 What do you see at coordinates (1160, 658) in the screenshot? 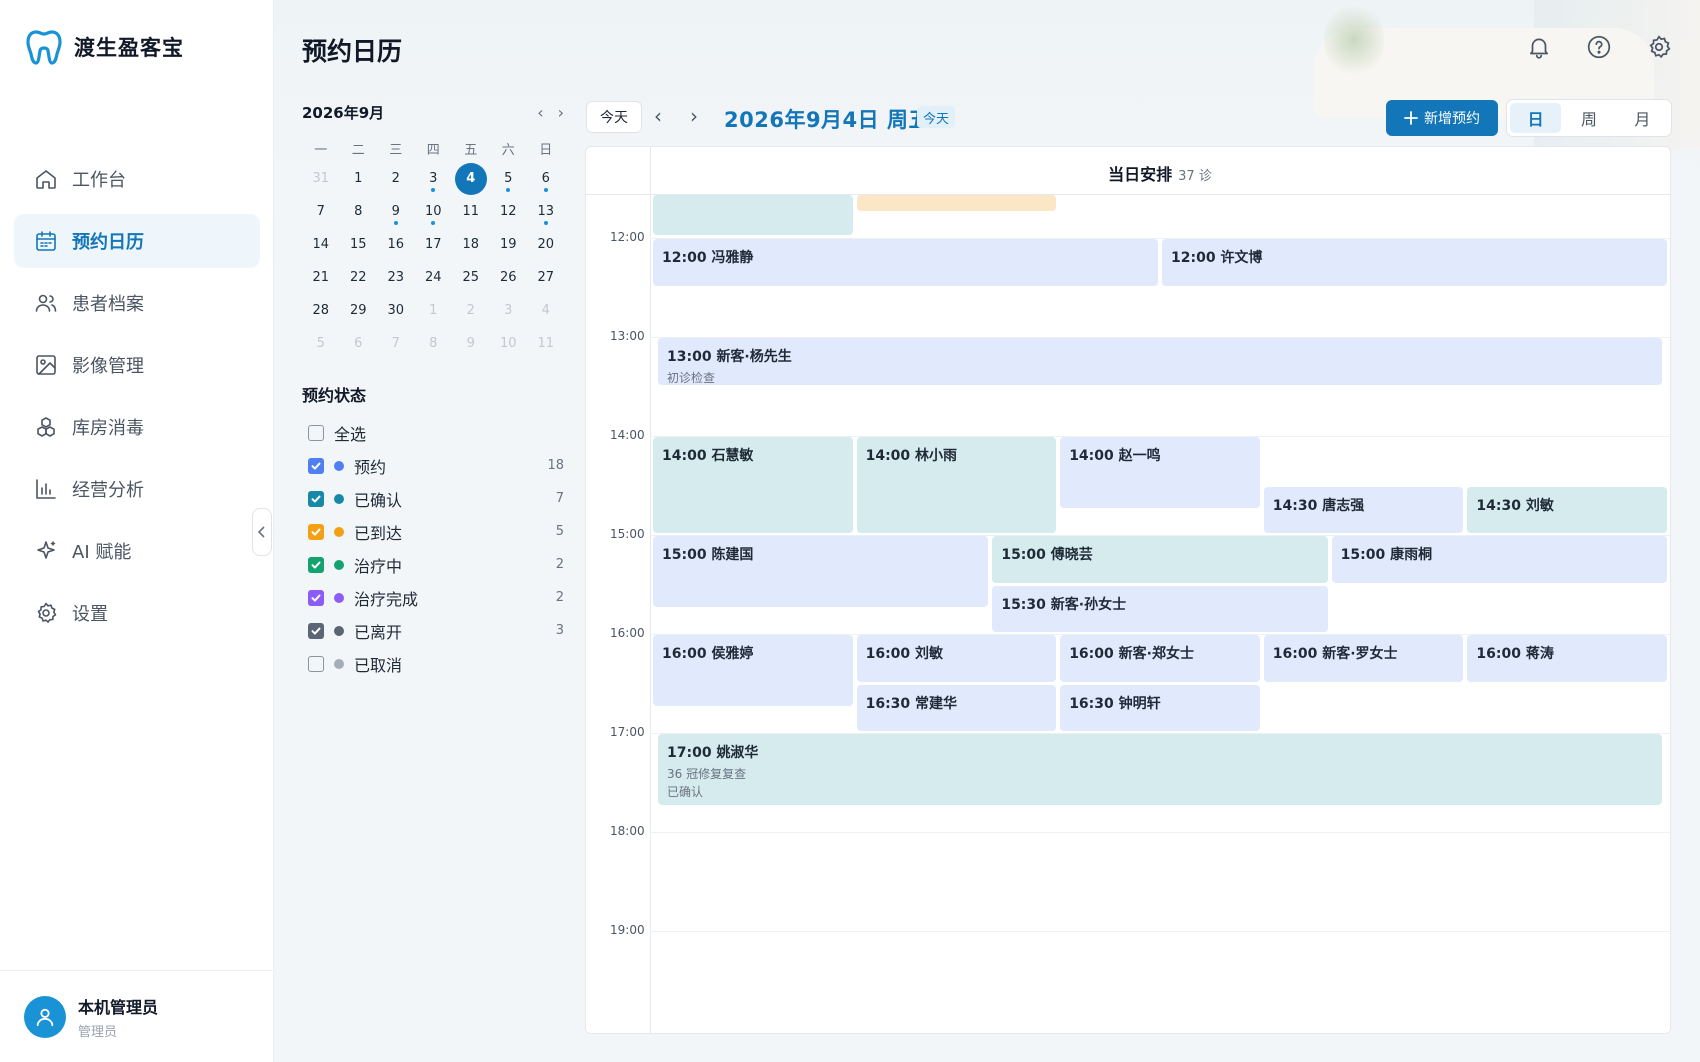
I see `appointment-event: 16:00 新客·郑女士` at bounding box center [1160, 658].